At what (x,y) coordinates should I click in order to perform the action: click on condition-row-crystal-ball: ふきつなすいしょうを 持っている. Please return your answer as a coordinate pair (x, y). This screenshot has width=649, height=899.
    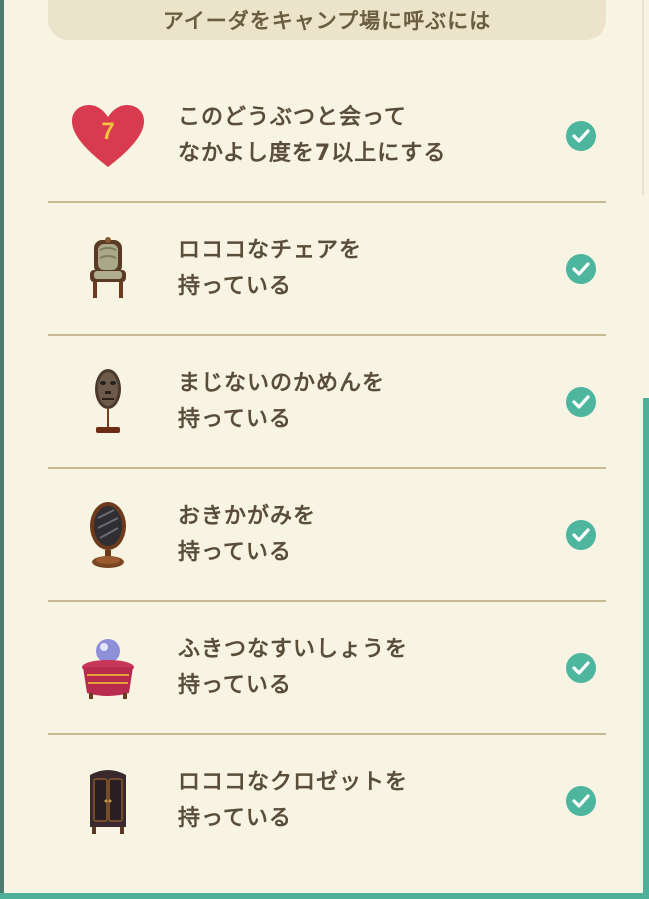
    Looking at the image, I should click on (327, 668).